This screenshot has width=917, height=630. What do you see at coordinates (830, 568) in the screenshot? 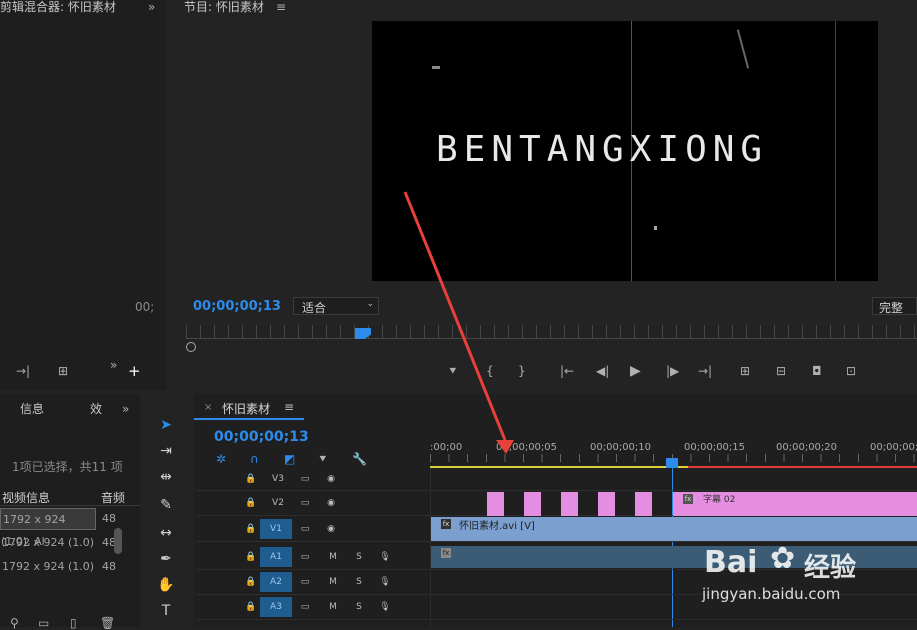
I see `watermark-brand2: 经验` at bounding box center [830, 568].